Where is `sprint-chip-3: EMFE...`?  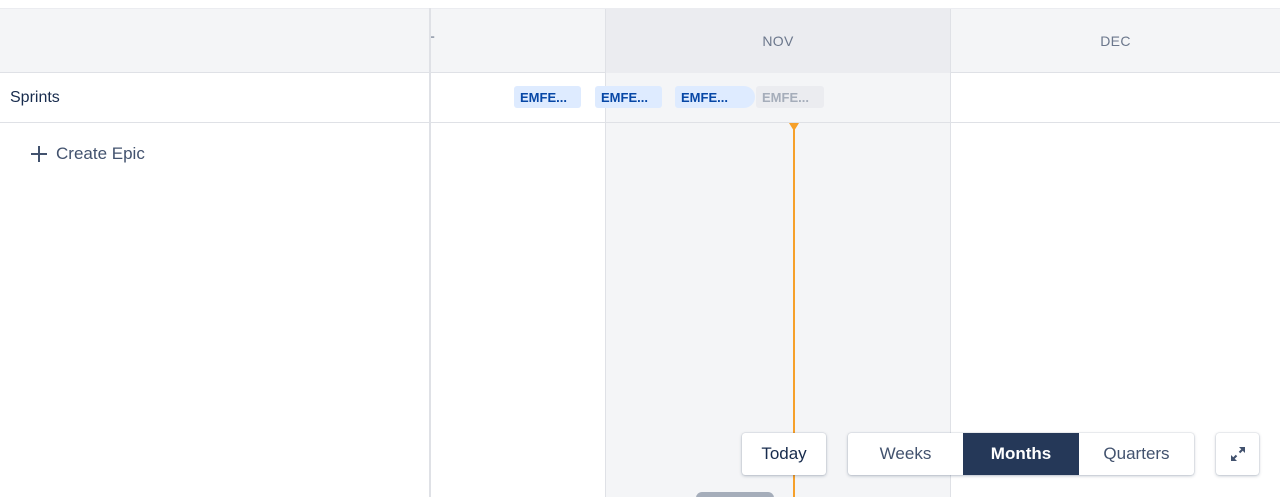 sprint-chip-3: EMFE... is located at coordinates (715, 97).